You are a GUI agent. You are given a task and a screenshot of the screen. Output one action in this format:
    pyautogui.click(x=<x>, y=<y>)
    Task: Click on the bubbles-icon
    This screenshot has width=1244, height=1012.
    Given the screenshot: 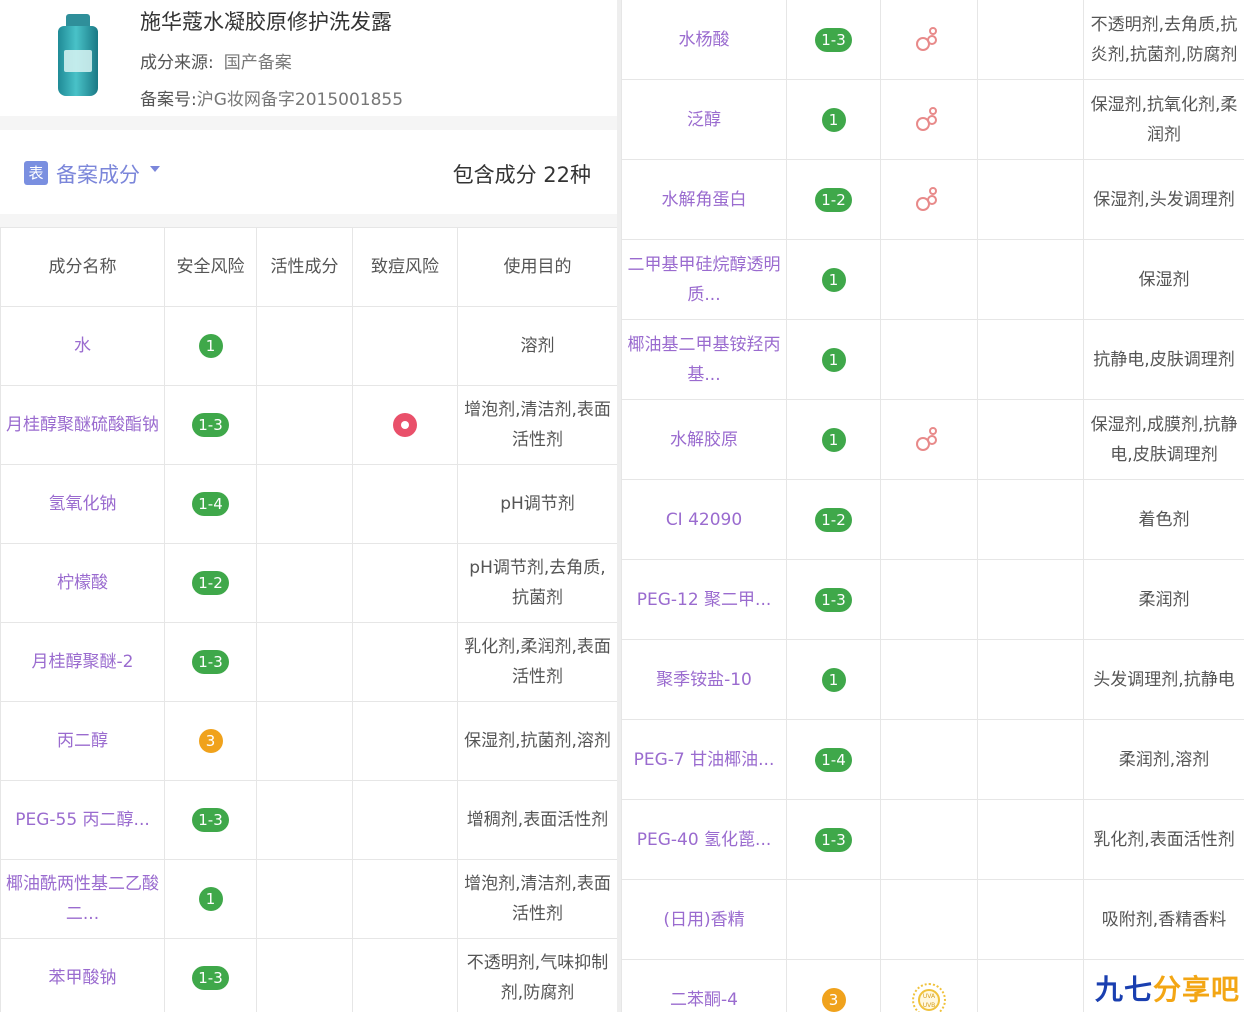 What is the action you would take?
    pyautogui.click(x=929, y=439)
    